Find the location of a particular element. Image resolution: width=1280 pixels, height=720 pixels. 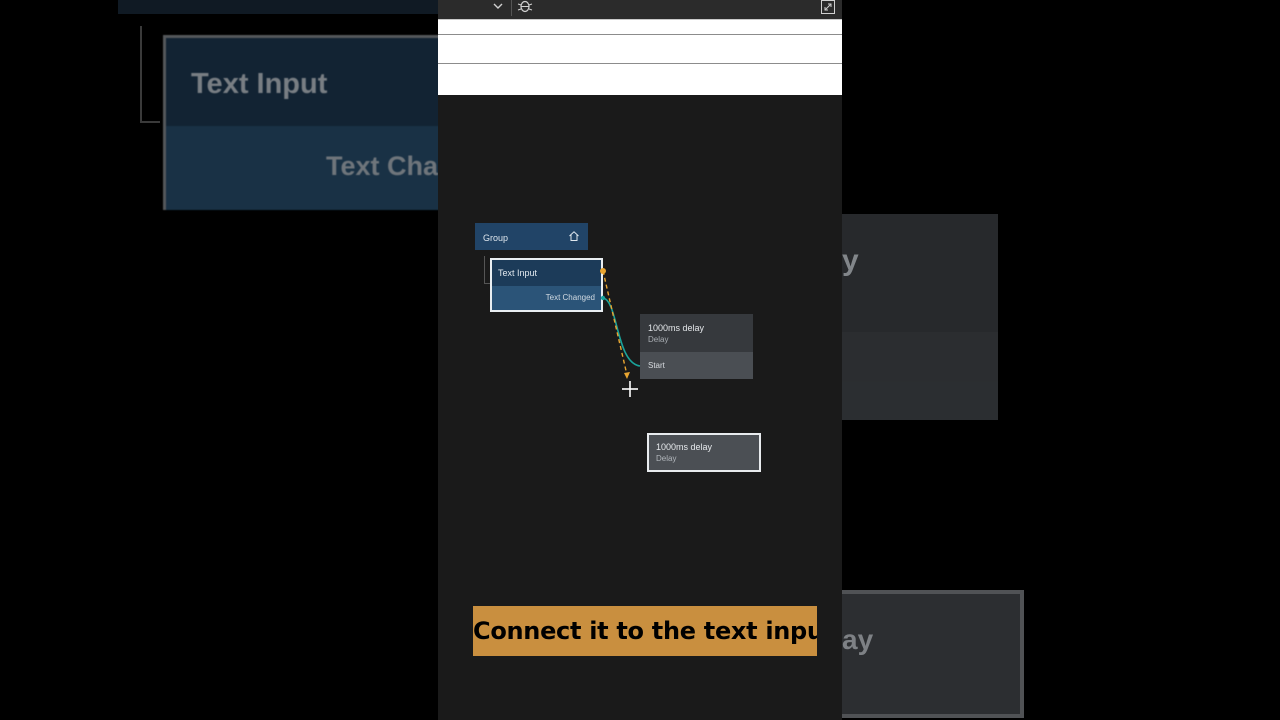

bg-delay-node: y is located at coordinates (920, 317).